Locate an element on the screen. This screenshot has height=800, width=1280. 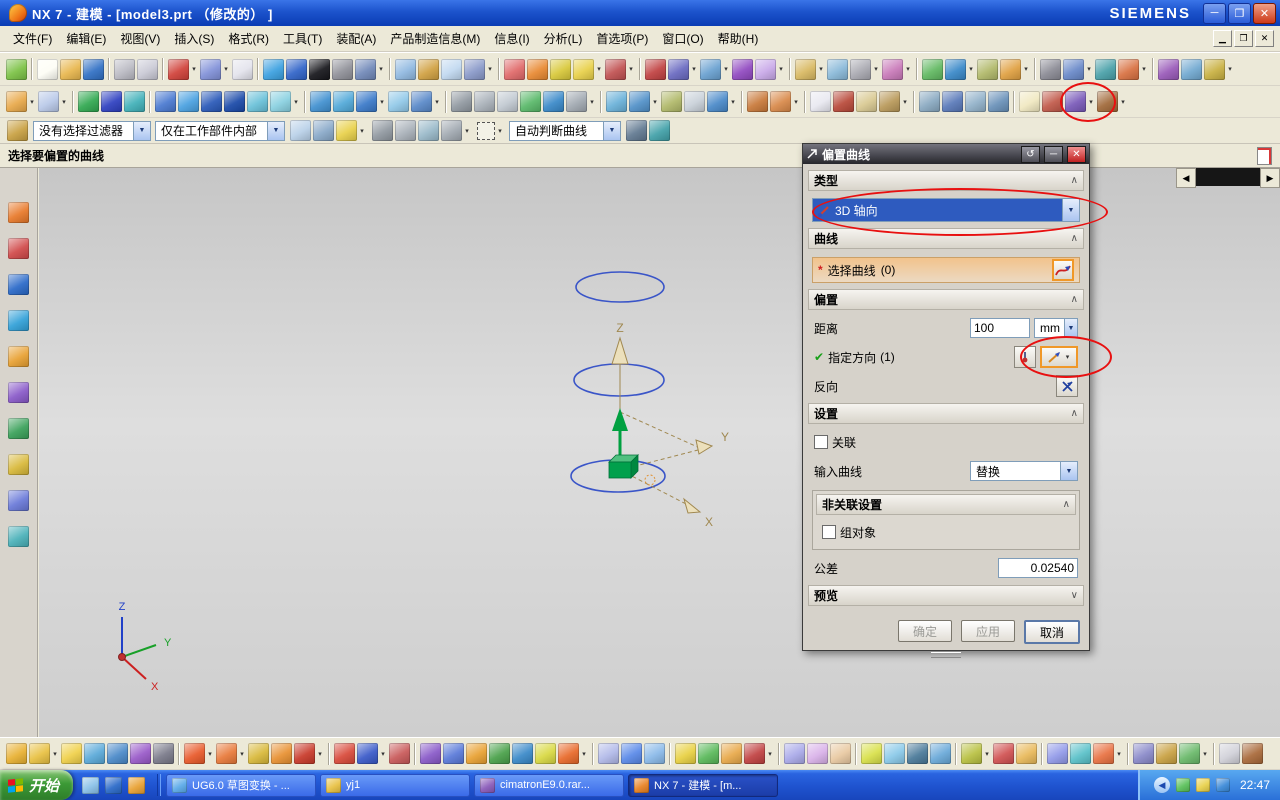
curve-rule-dropdown: 自动判断曲线 ▼ is located at coordinates (565, 130).